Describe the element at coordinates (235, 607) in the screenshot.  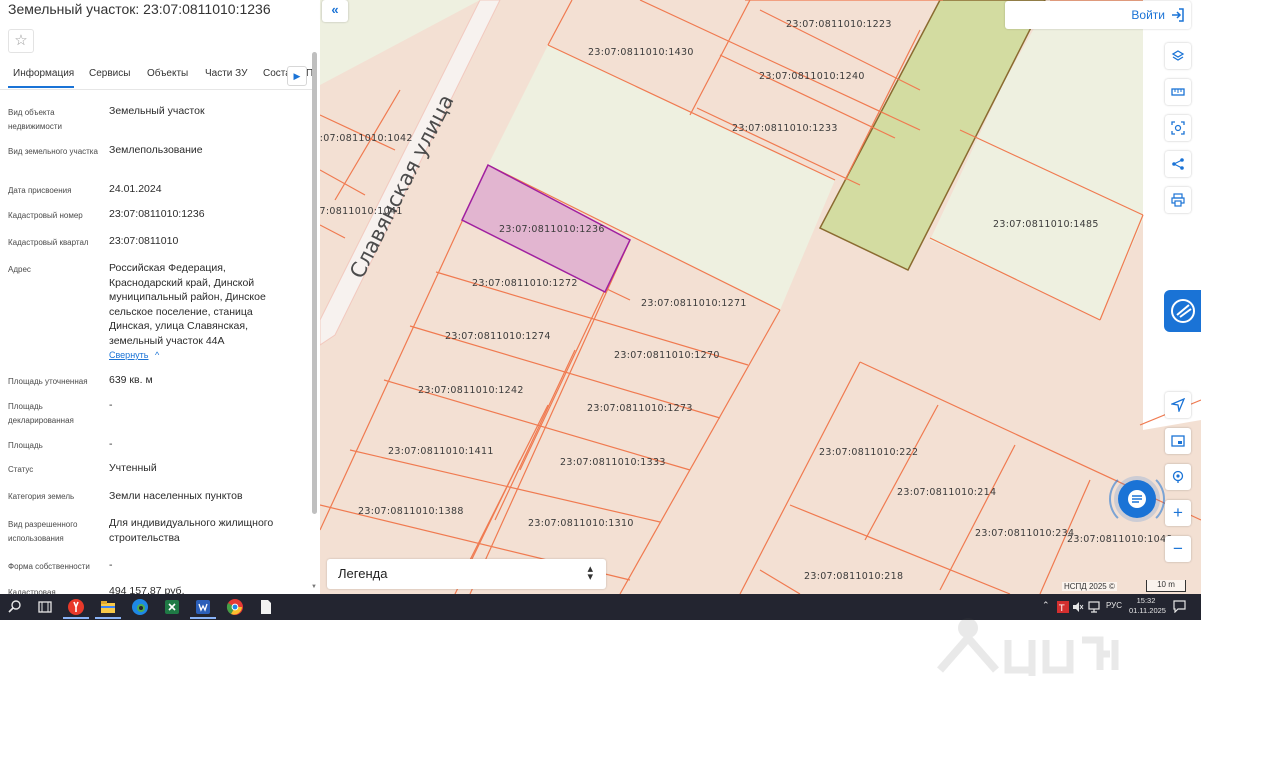
I see `chrome-icon` at that location.